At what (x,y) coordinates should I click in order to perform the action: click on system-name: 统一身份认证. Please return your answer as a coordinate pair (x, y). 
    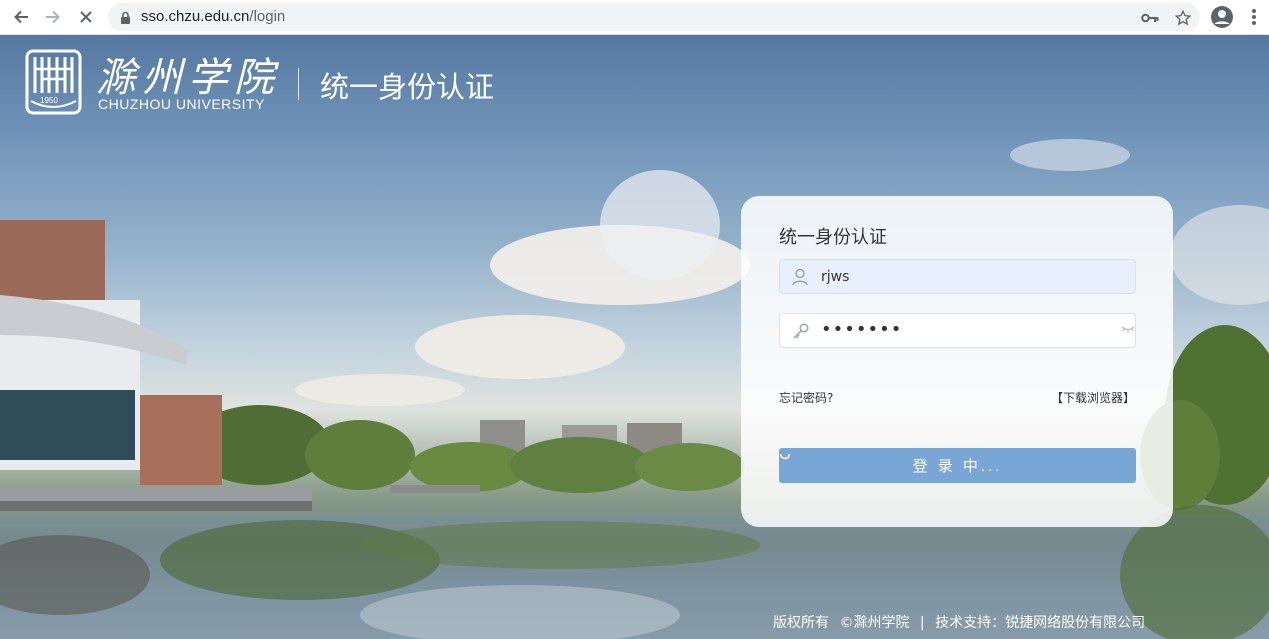
    Looking at the image, I should click on (407, 87).